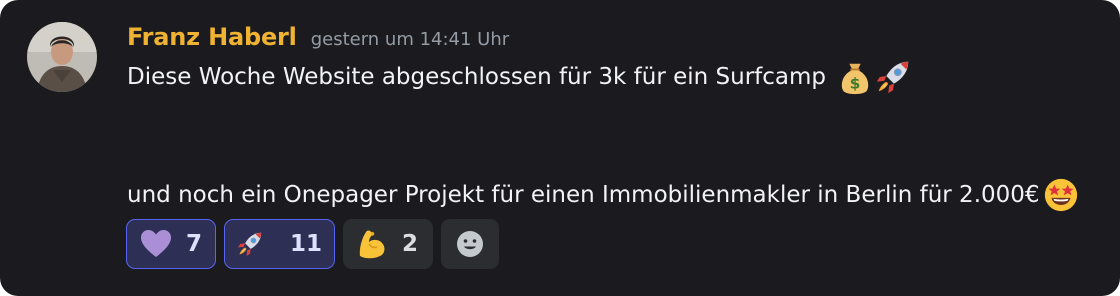 Image resolution: width=1120 pixels, height=296 pixels. I want to click on reactions-bar: 7 11 2, so click(312, 244).